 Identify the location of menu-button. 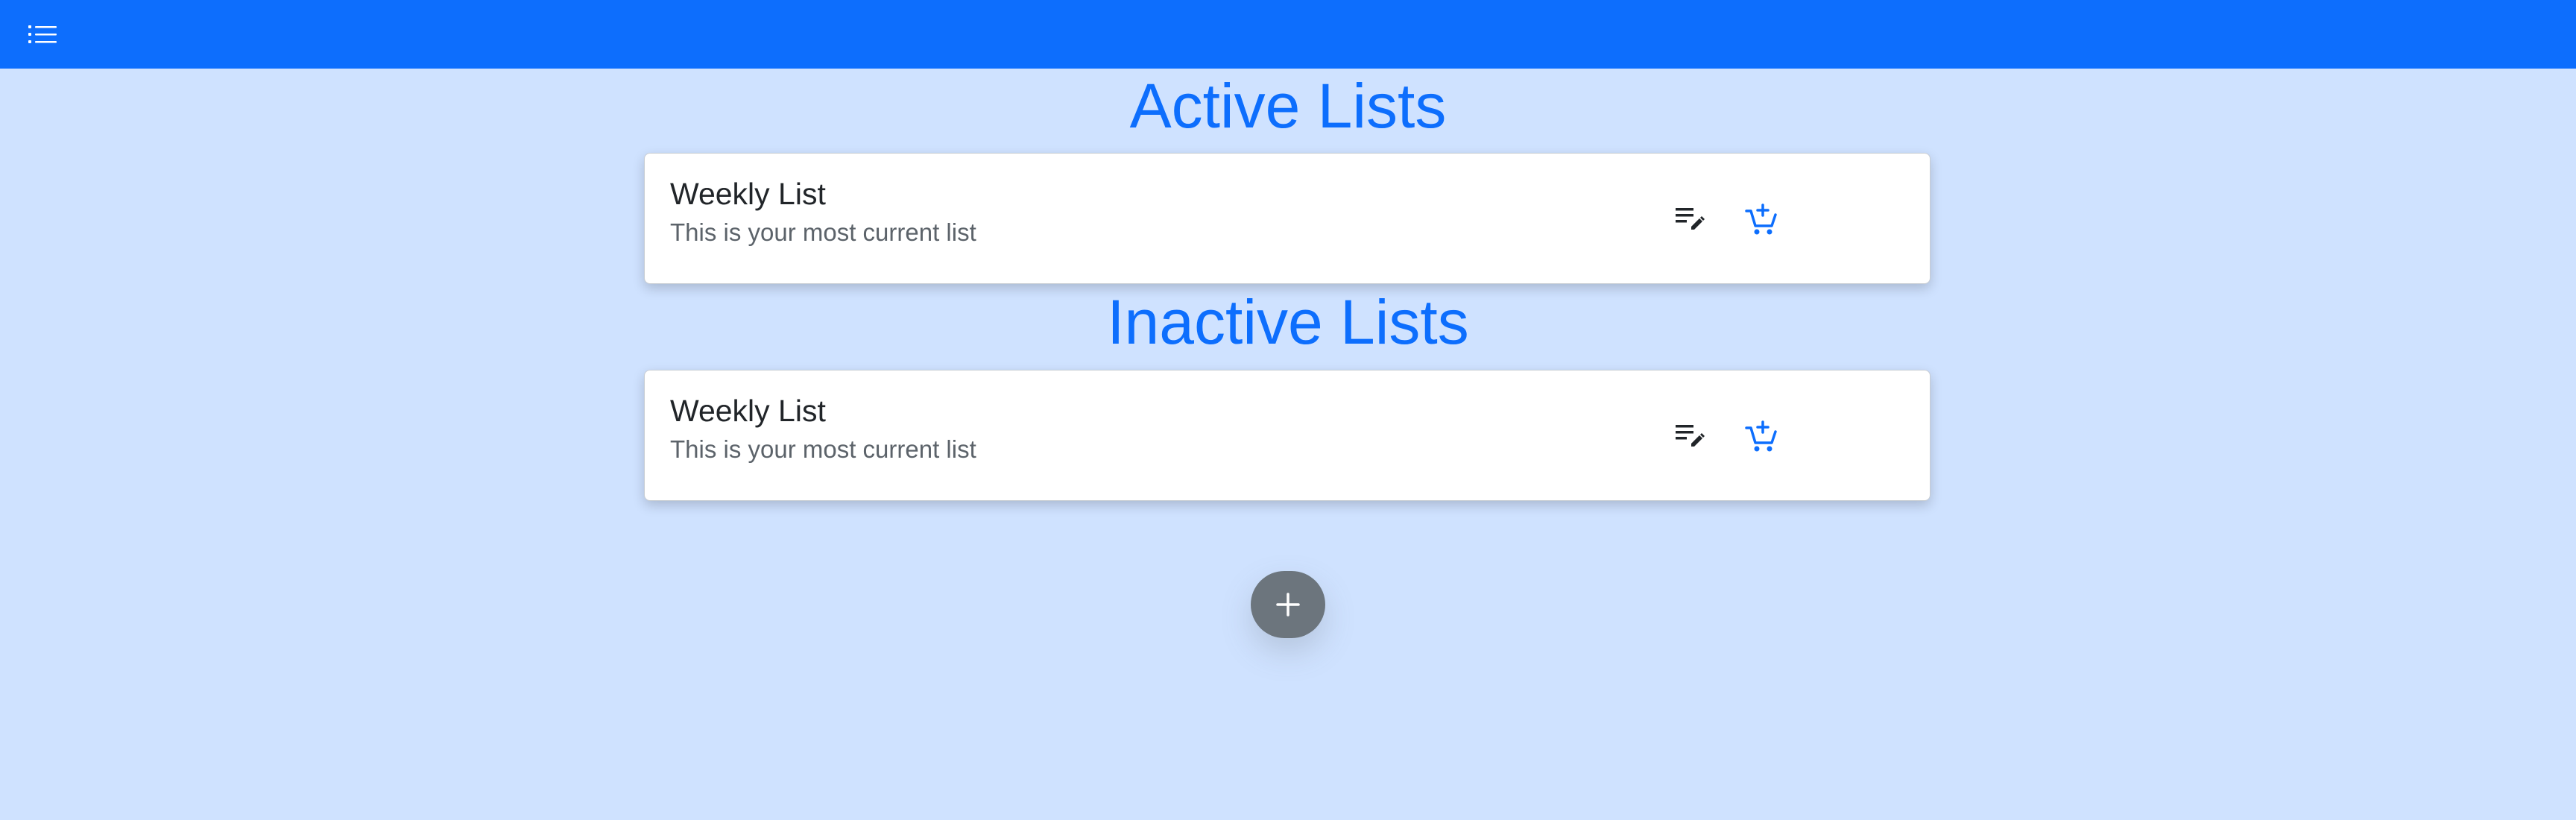
(42, 34).